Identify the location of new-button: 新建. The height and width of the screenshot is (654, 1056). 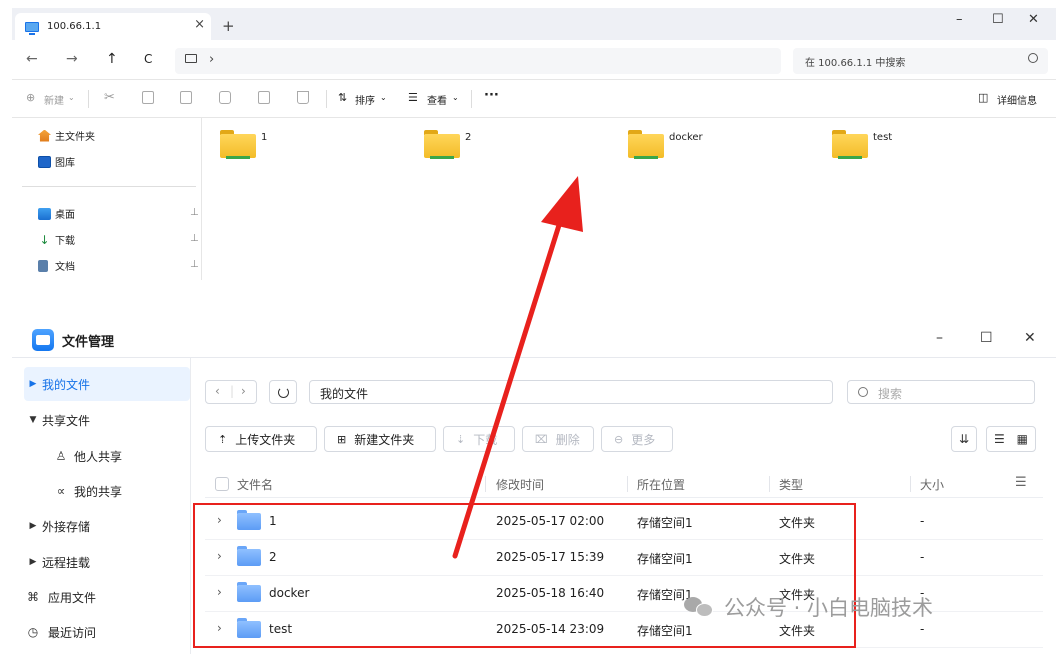
(54, 99).